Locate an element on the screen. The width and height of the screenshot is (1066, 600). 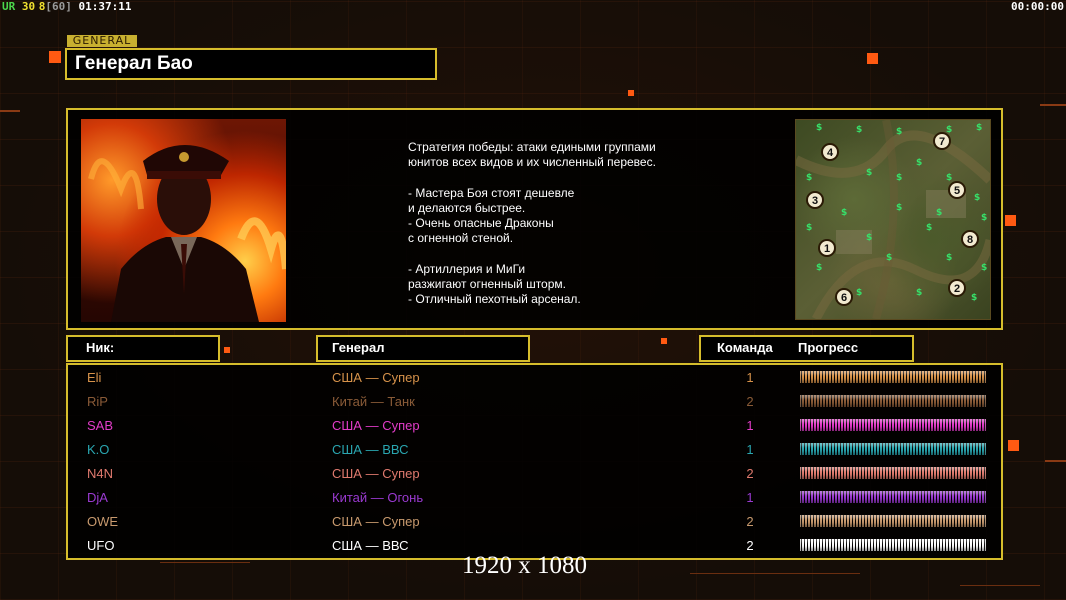
player-general: Китай — Огонь is located at coordinates (378, 497).